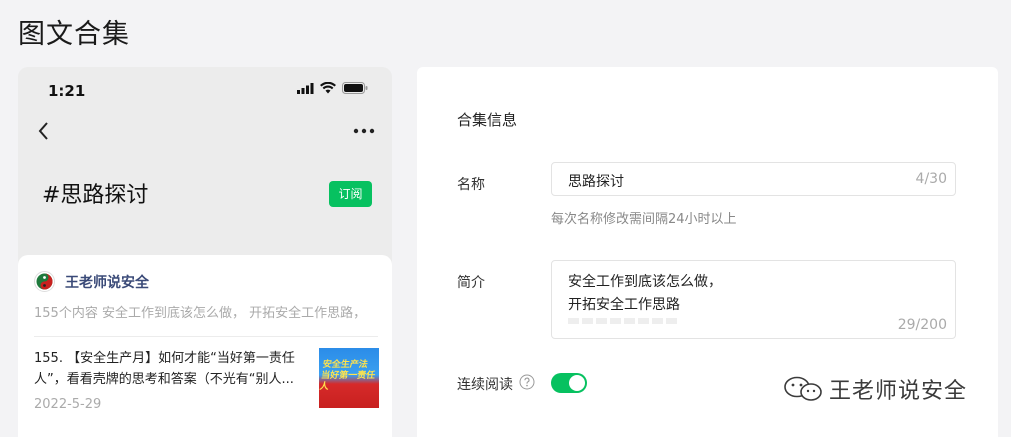 The height and width of the screenshot is (437, 1011). Describe the element at coordinates (305, 88) in the screenshot. I see `signal-icon` at that location.